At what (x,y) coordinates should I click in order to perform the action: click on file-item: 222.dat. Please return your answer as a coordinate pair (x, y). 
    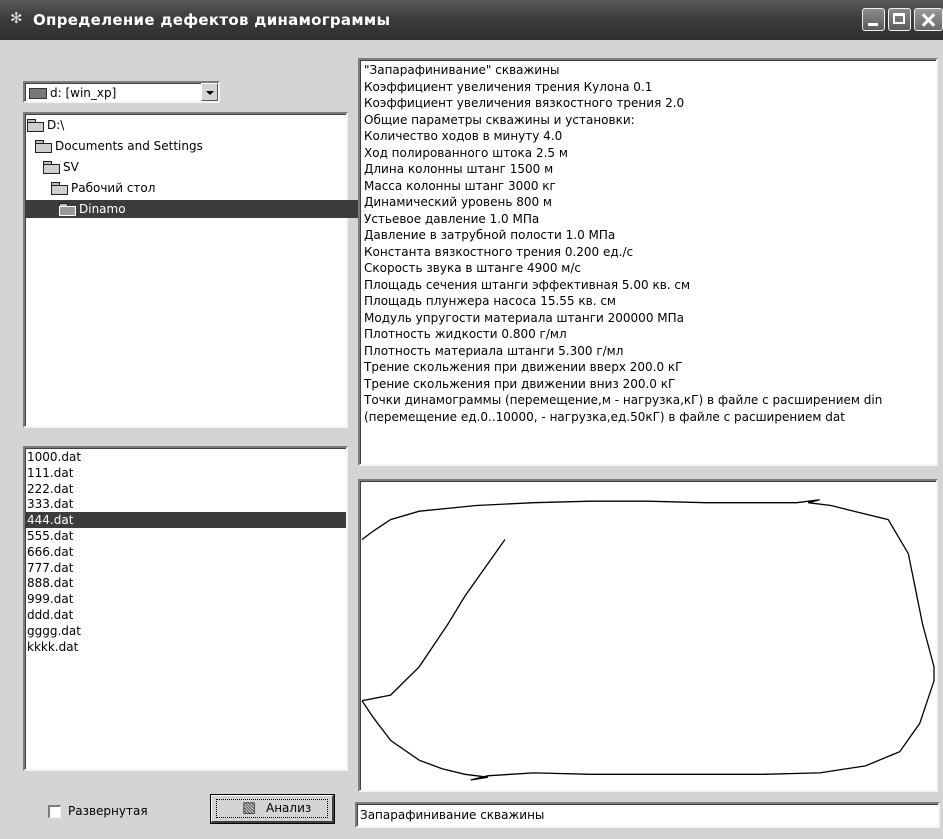
    Looking at the image, I should click on (185, 489).